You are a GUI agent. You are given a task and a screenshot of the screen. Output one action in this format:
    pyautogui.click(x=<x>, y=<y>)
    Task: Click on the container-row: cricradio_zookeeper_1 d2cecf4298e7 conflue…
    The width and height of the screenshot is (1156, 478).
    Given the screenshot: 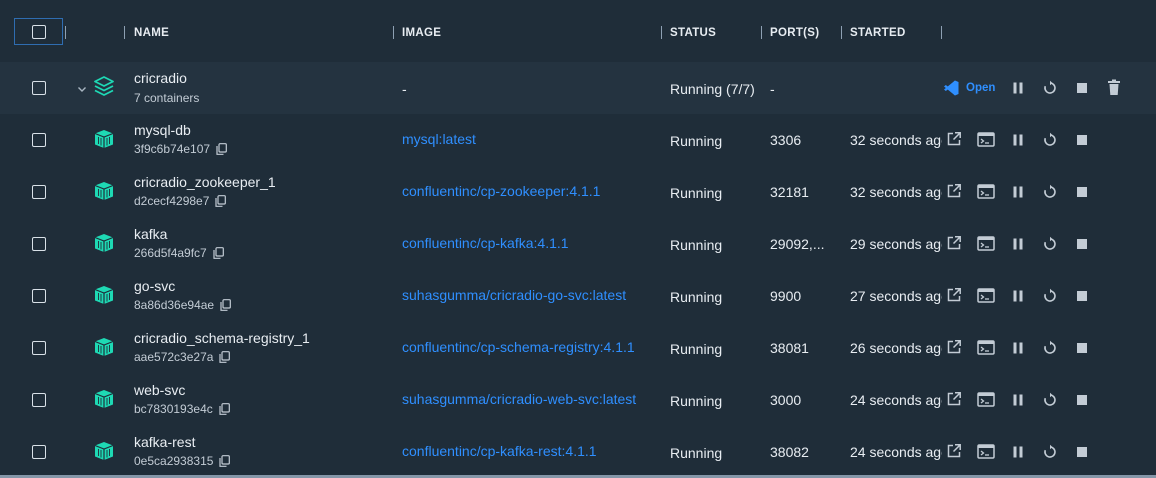 What is the action you would take?
    pyautogui.click(x=578, y=192)
    